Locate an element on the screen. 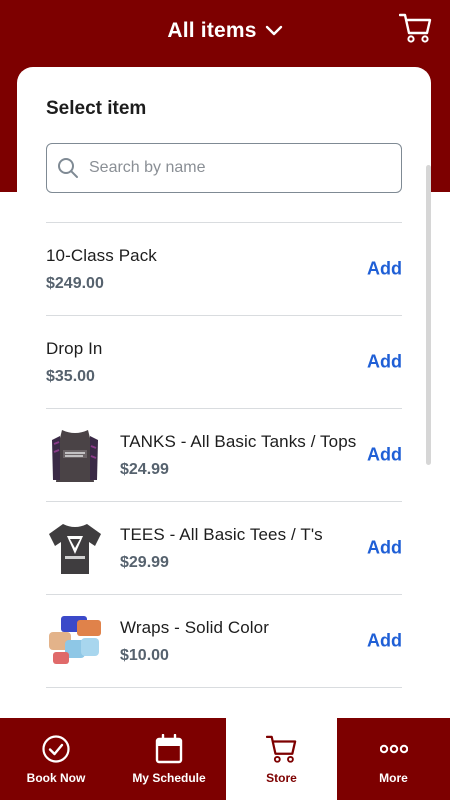 Image resolution: width=450 pixels, height=800 pixels. category-dropdown-label: All items is located at coordinates (212, 30).